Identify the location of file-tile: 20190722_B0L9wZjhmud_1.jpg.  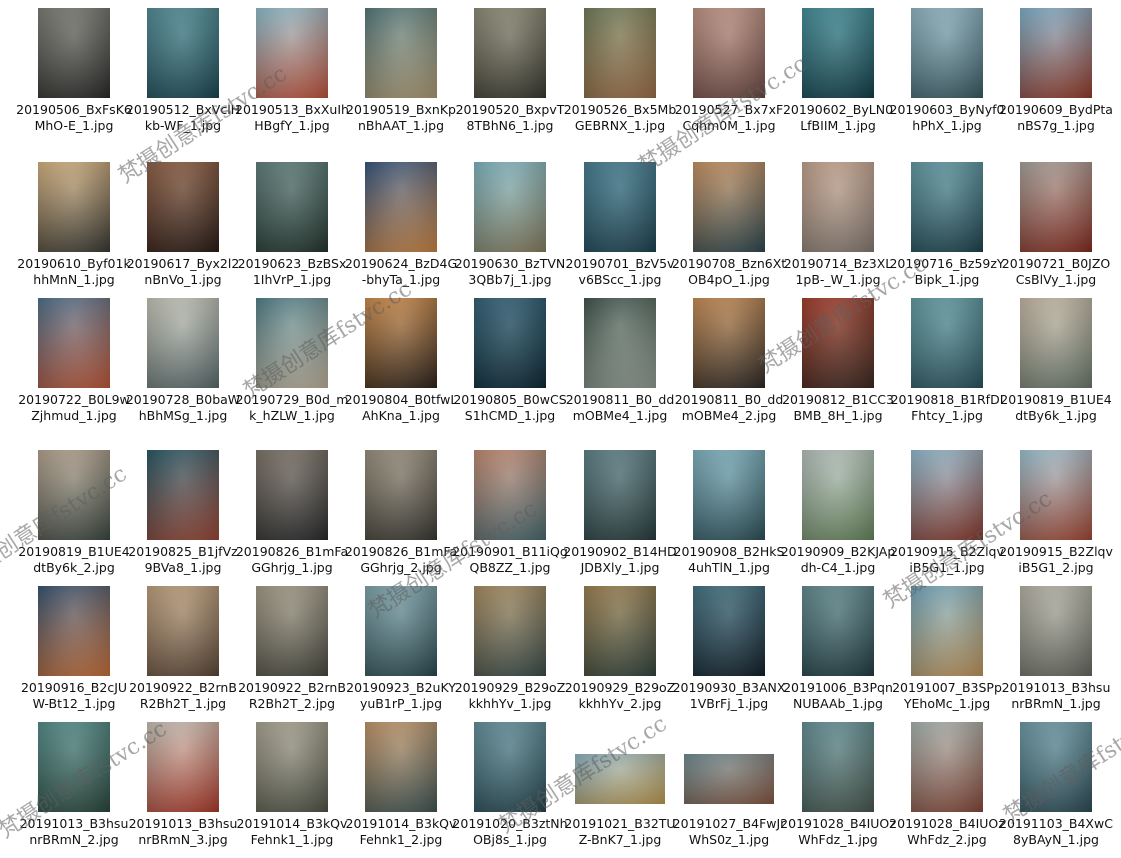
(74, 366).